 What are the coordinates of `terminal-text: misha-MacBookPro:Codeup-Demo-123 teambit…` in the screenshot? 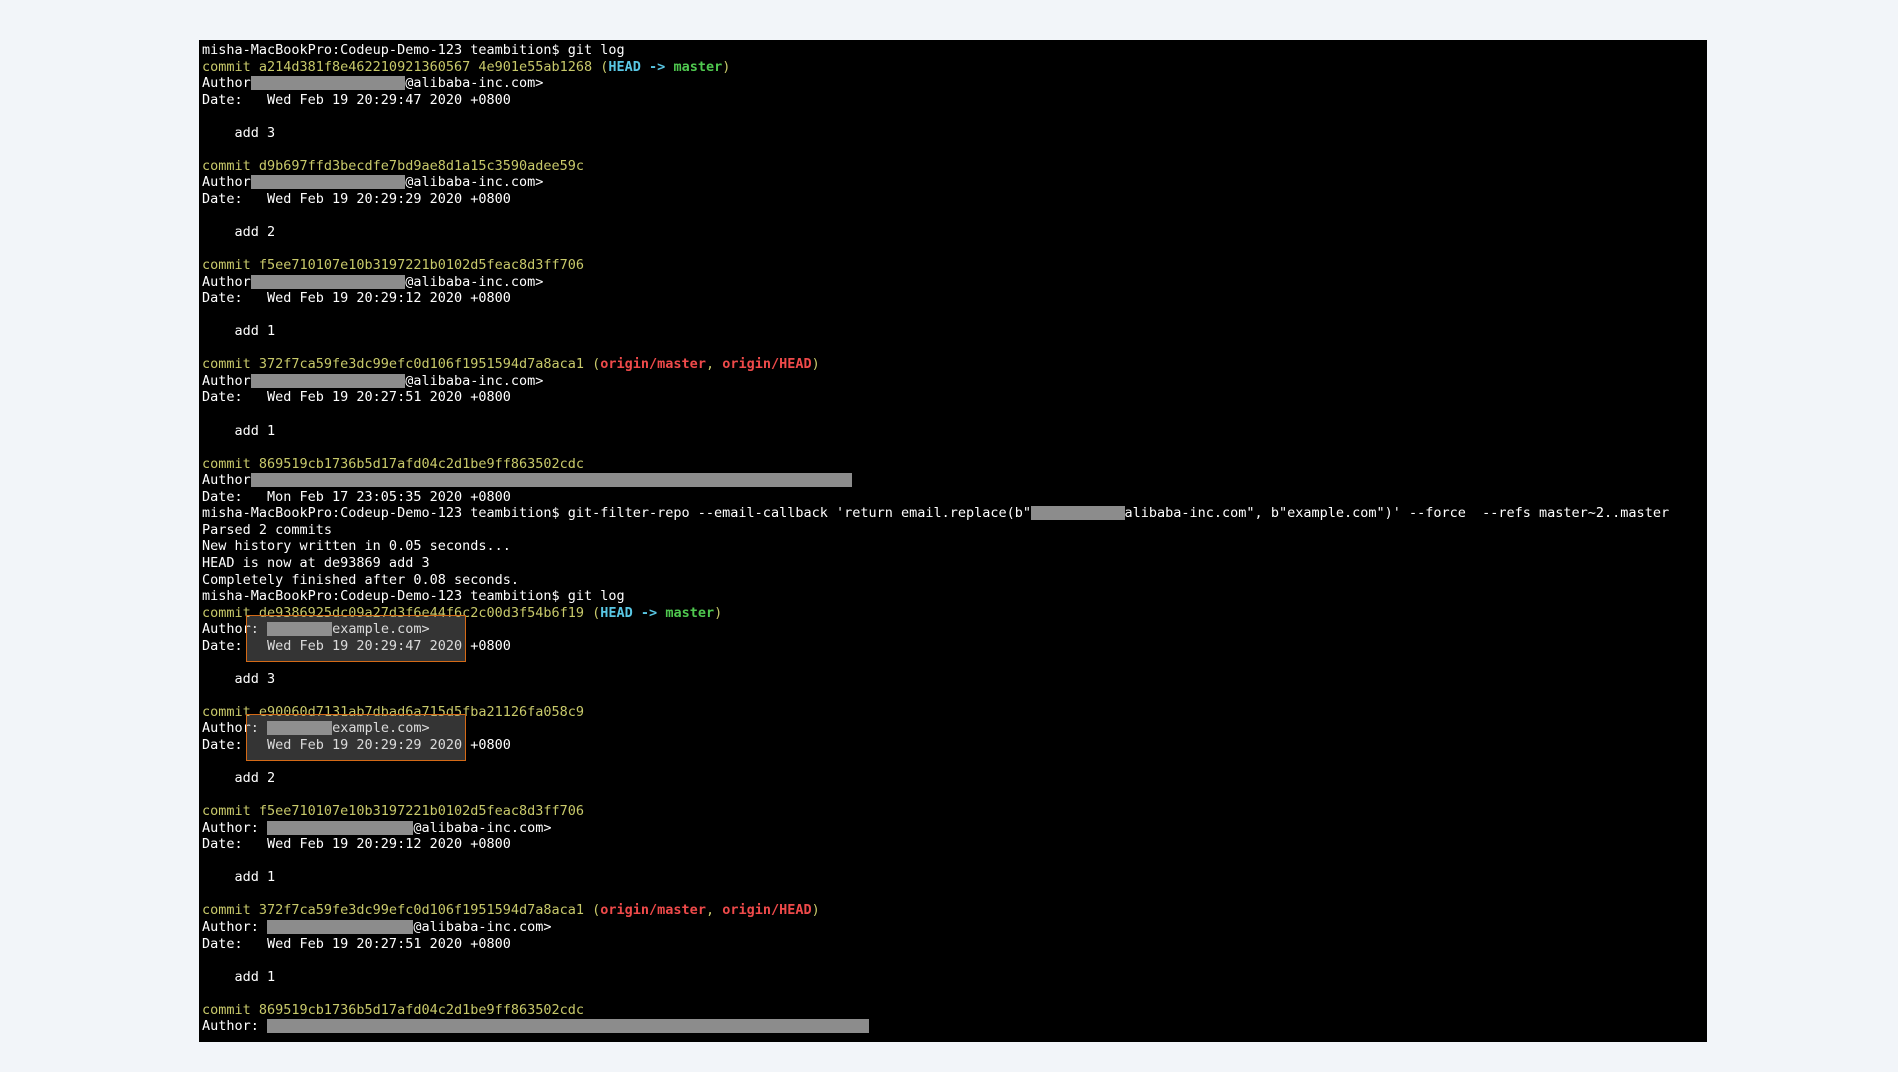 It's located at (413, 596).